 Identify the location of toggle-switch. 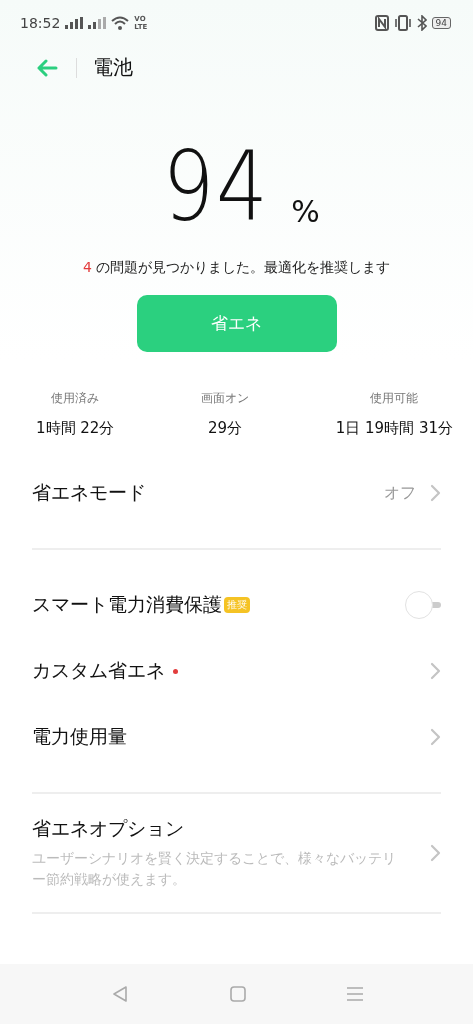
(423, 605).